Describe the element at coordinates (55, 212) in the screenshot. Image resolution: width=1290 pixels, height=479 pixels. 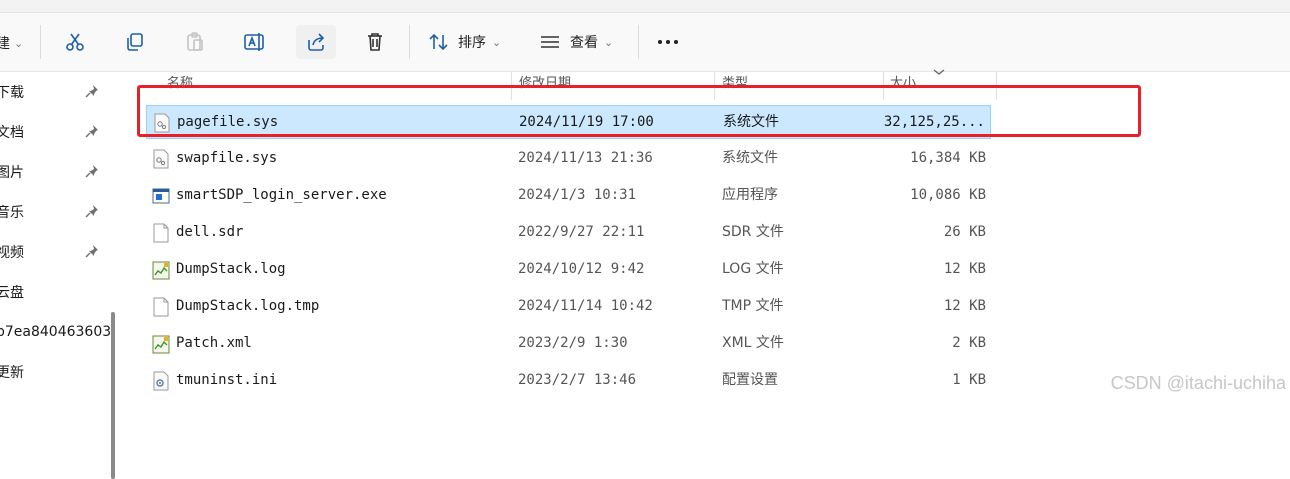
I see `sidebar-item-music: 音乐` at that location.